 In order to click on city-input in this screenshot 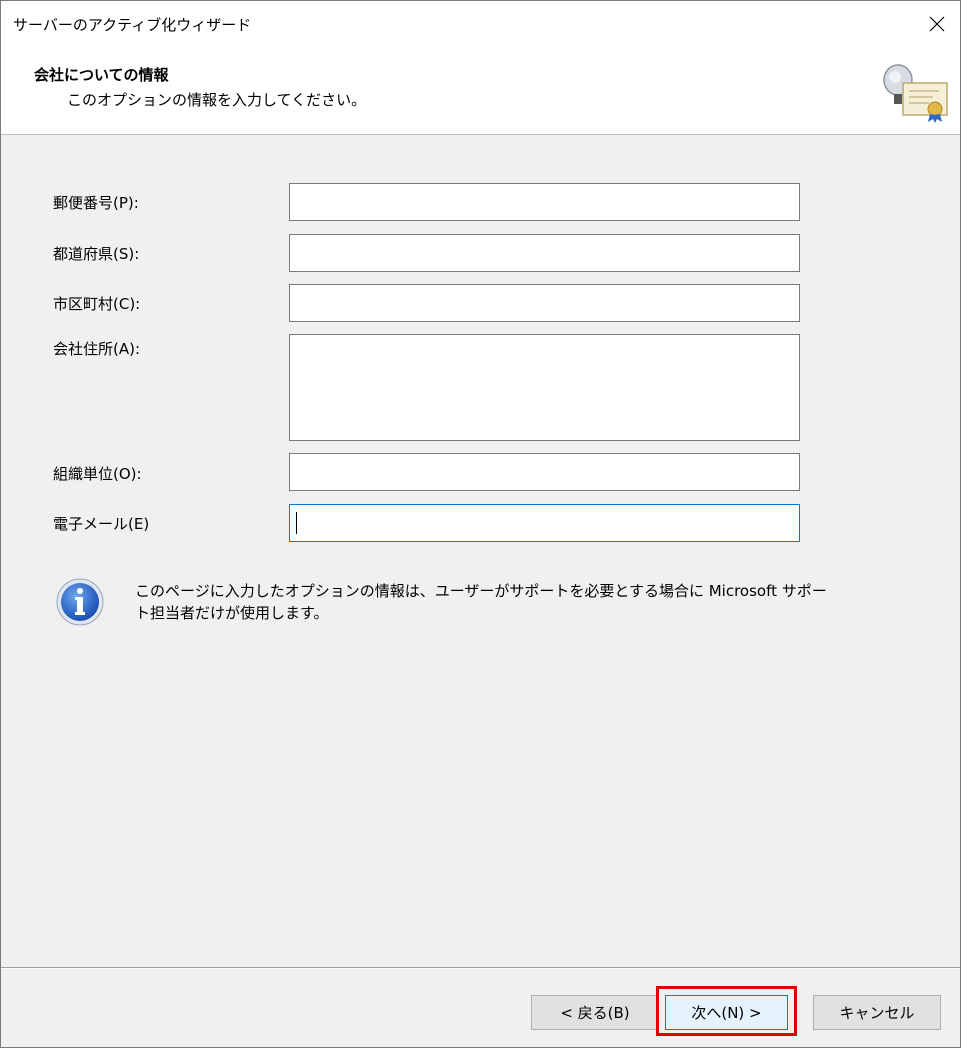, I will do `click(544, 303)`.